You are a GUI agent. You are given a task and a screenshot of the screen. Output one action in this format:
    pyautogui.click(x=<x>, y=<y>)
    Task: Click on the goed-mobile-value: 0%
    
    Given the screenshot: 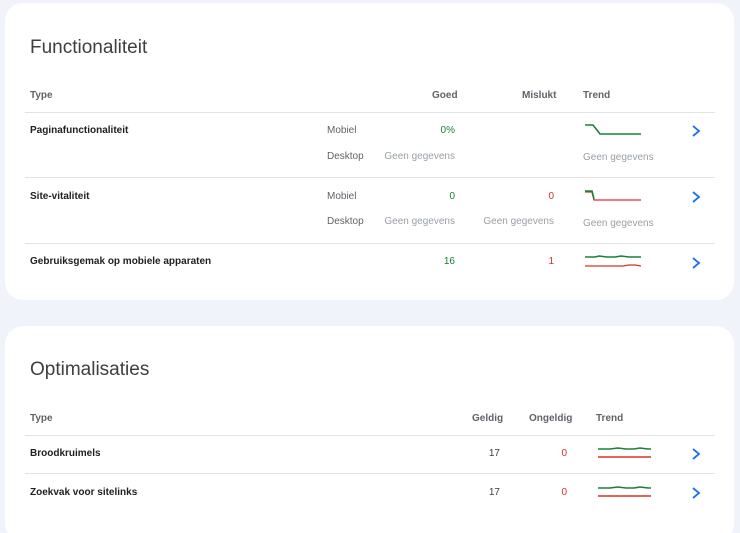 What is the action you would take?
    pyautogui.click(x=447, y=130)
    